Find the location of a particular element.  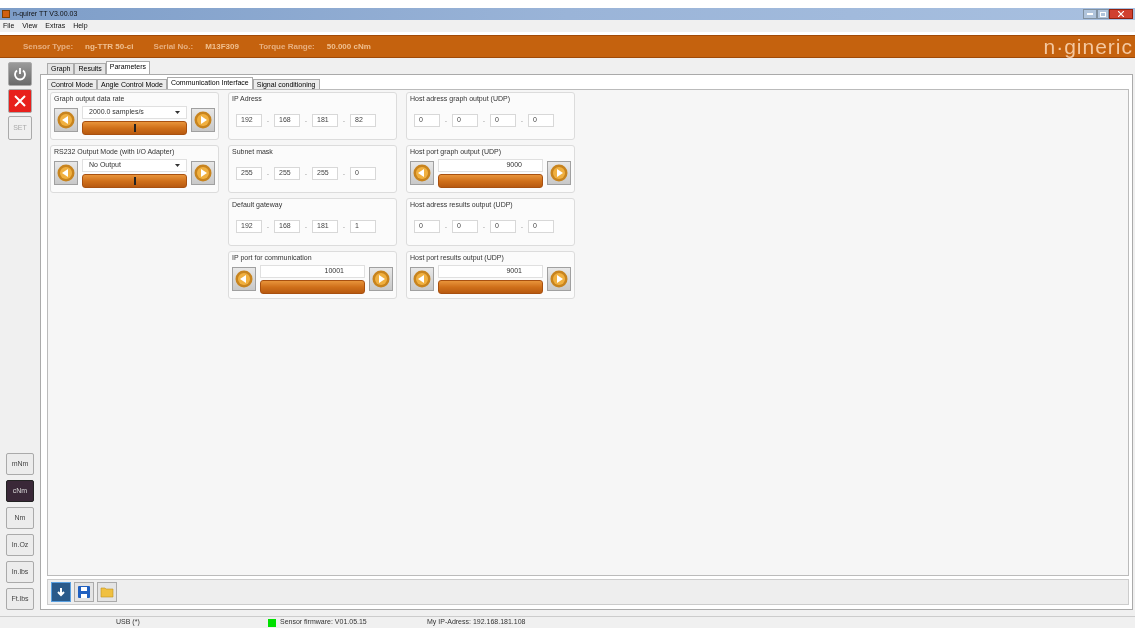

minimize-icon is located at coordinates (1090, 14).